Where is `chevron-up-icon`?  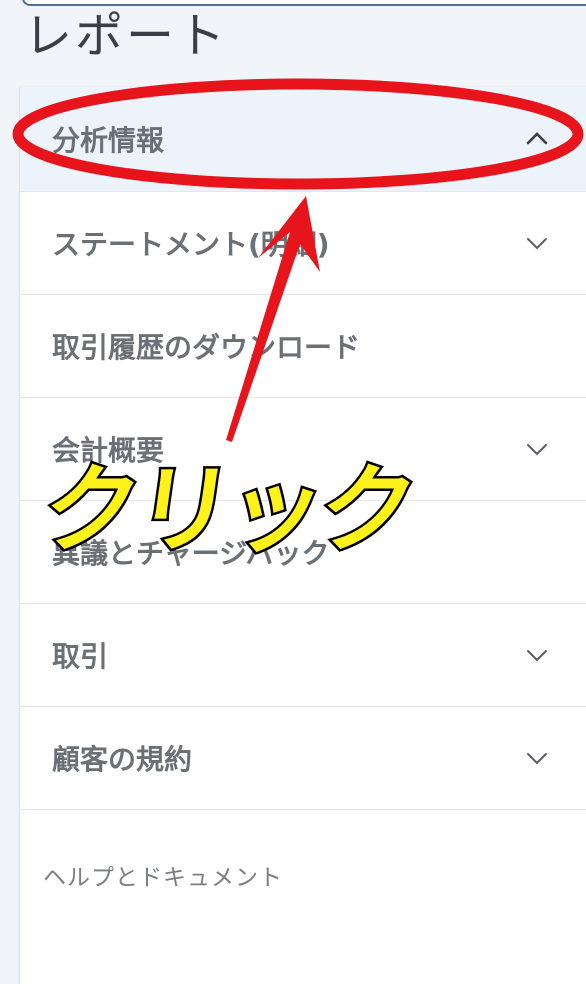 chevron-up-icon is located at coordinates (537, 138).